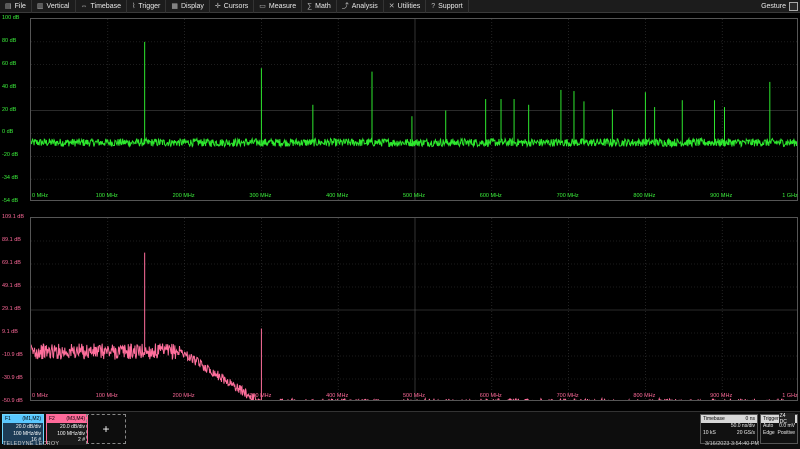 The height and width of the screenshot is (449, 800). I want to click on measure-icon: ▭, so click(262, 6).